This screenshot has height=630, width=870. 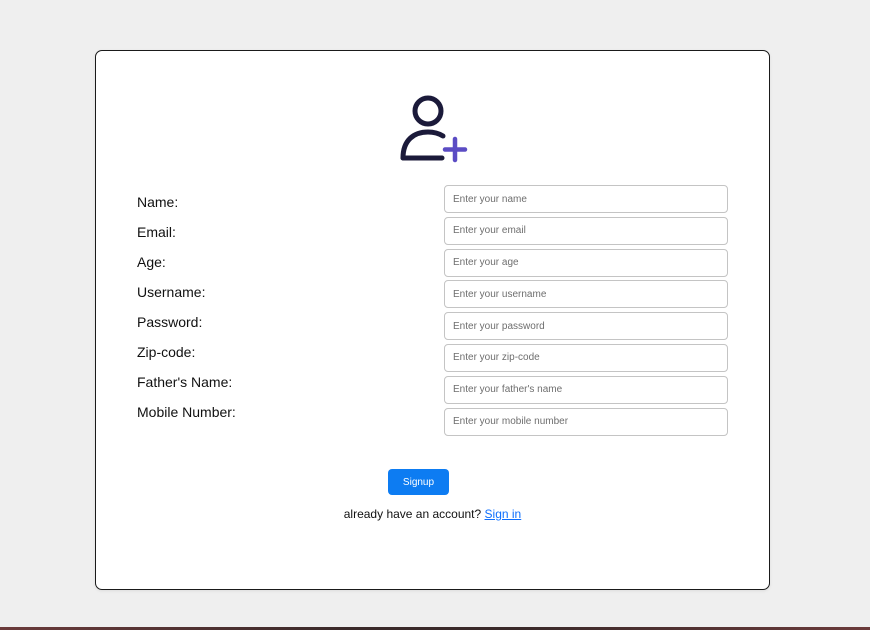 What do you see at coordinates (586, 326) in the screenshot?
I see `password-input` at bounding box center [586, 326].